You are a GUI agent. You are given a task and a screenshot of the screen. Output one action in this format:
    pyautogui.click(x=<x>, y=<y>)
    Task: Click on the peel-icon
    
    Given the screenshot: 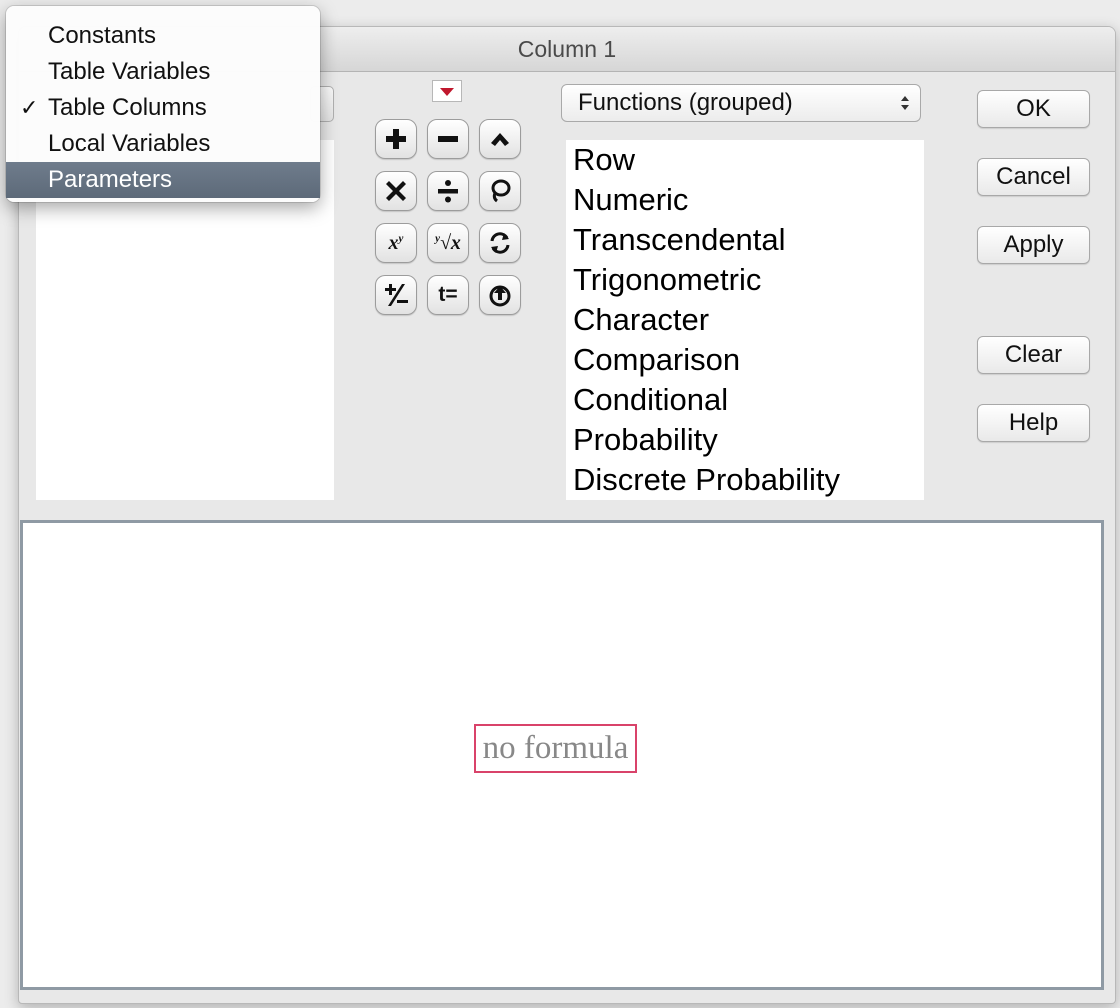 What is the action you would take?
    pyautogui.click(x=500, y=296)
    